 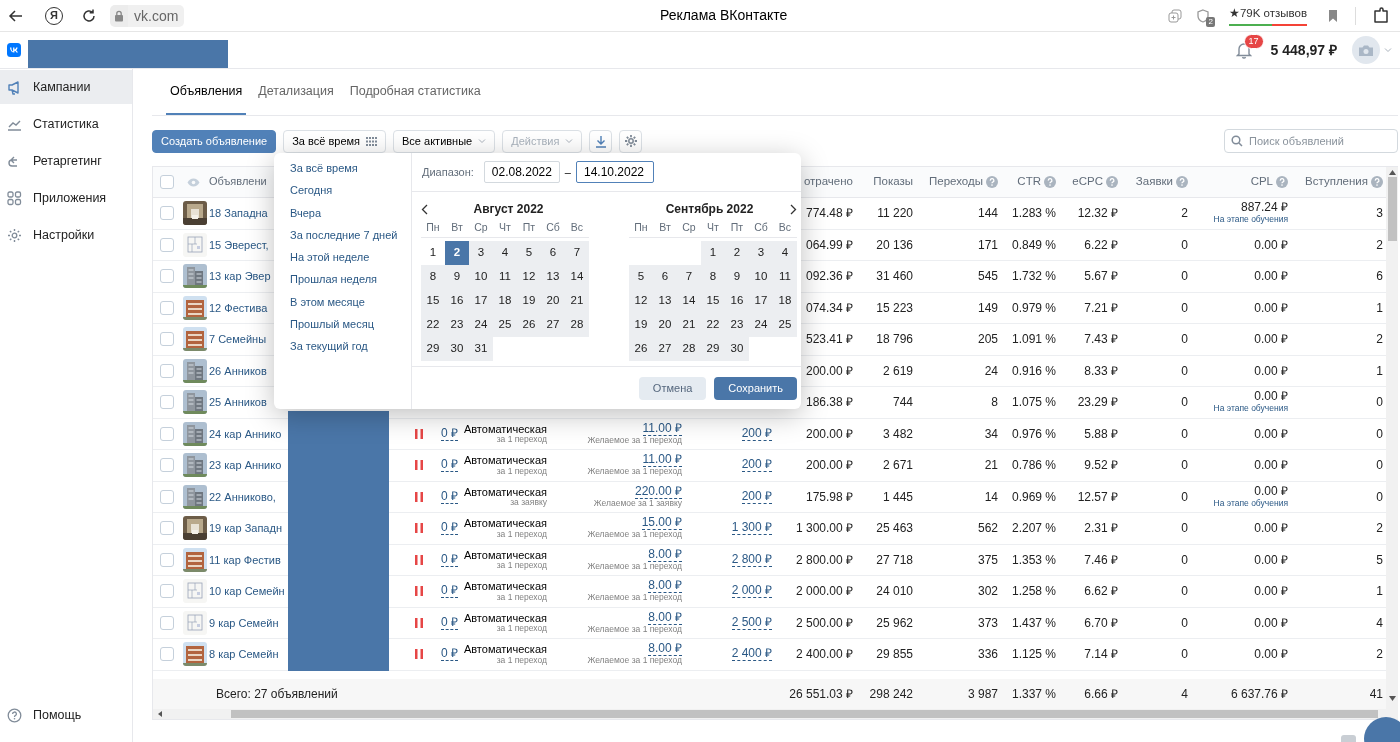 What do you see at coordinates (737, 349) in the screenshot?
I see `calendar-day: 30` at bounding box center [737, 349].